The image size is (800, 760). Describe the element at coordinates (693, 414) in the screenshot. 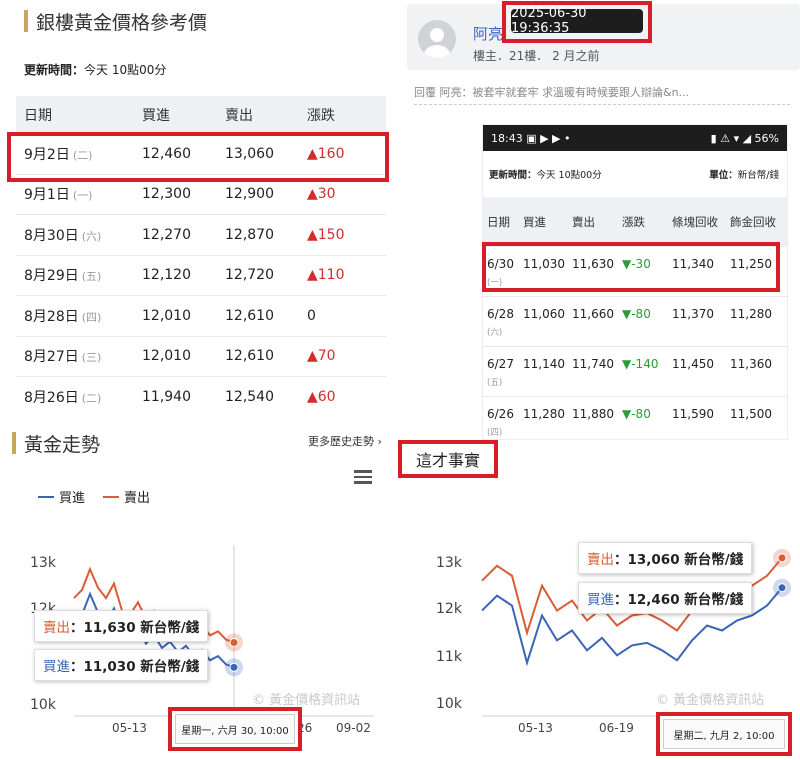

I see `cell-bar-recycle: 11,590` at that location.